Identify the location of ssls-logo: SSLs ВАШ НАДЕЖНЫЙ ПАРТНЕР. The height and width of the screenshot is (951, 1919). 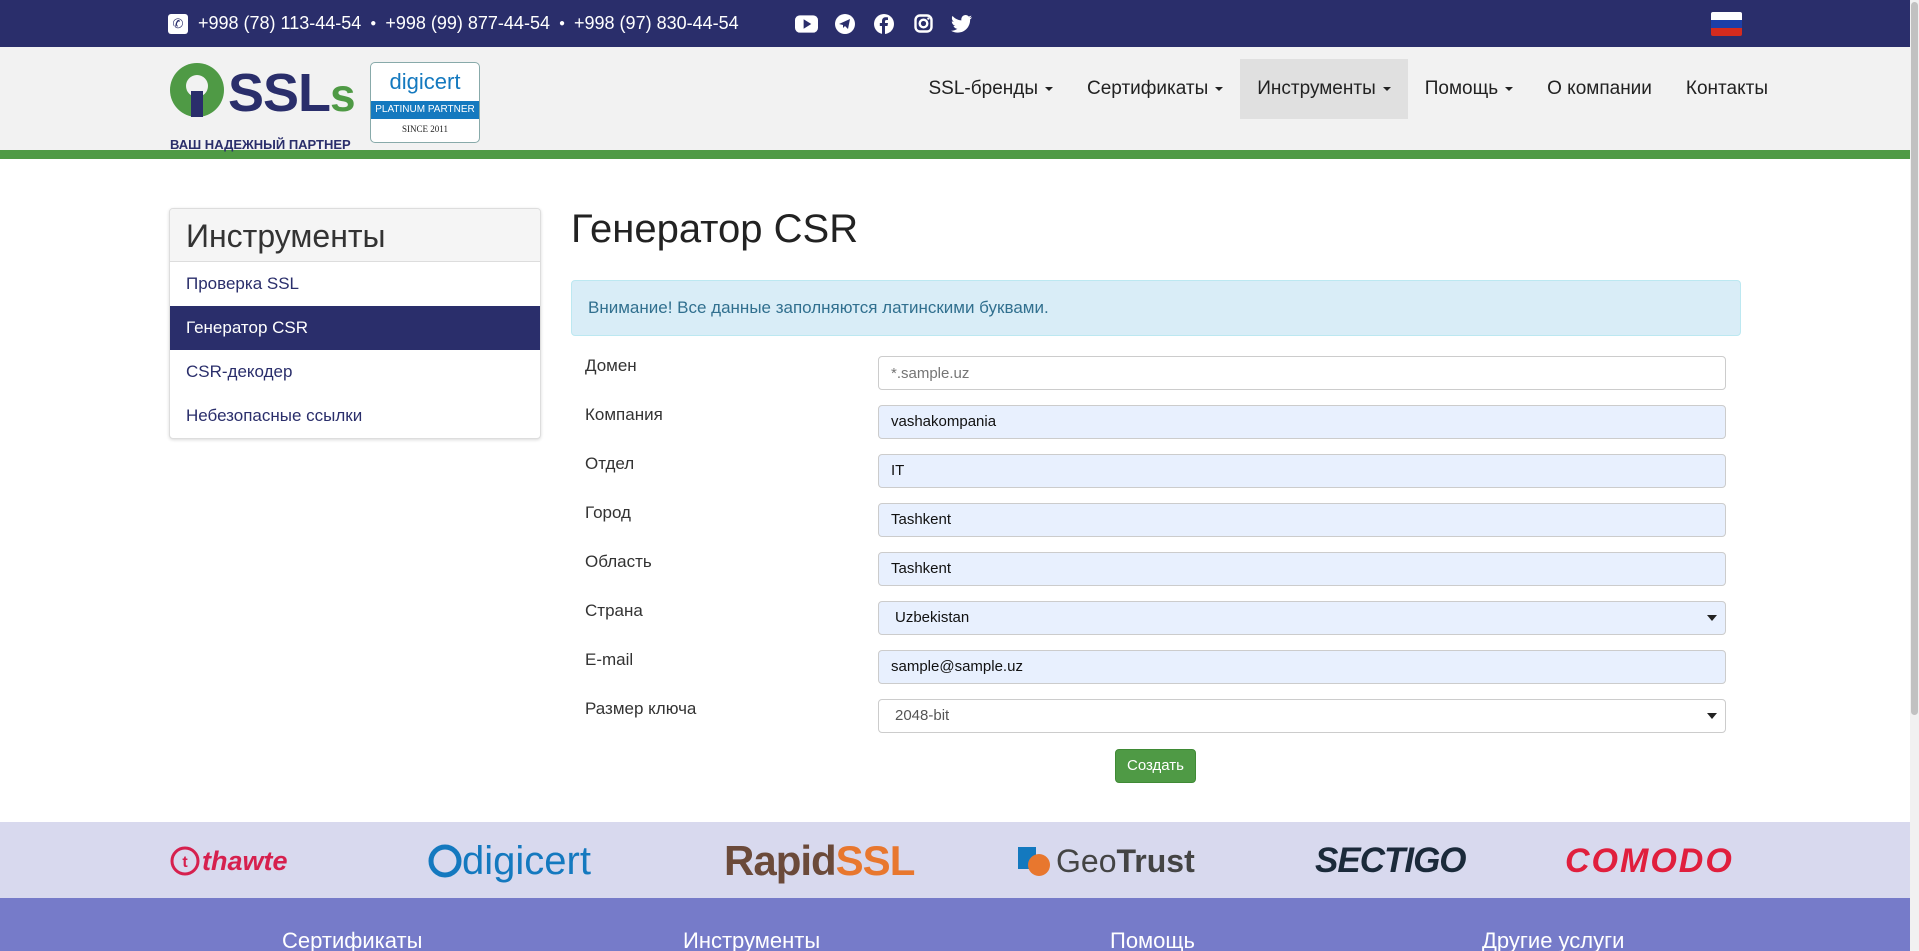
(263, 107).